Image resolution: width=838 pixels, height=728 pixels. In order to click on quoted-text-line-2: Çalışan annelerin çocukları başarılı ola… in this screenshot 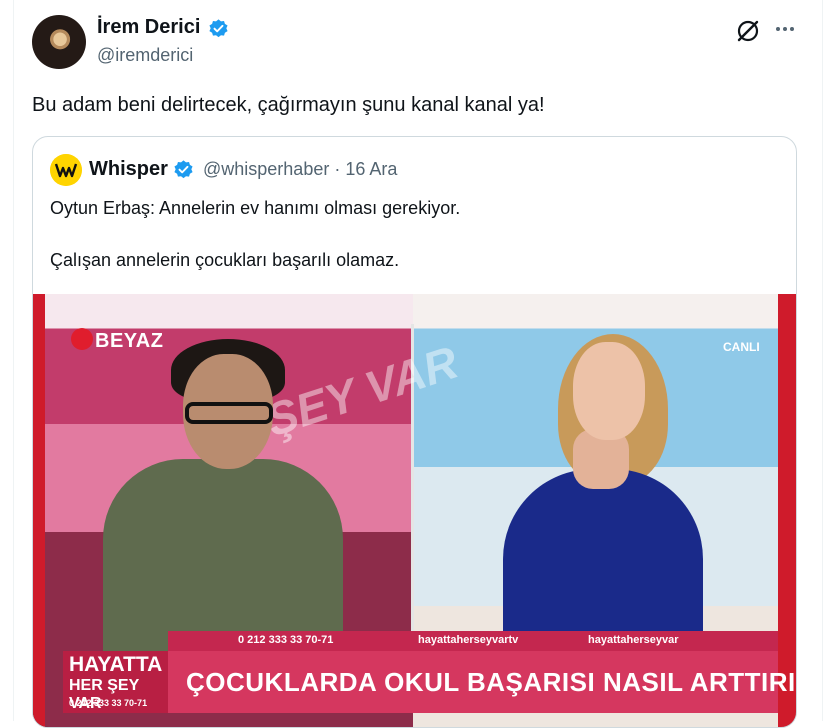, I will do `click(225, 260)`.